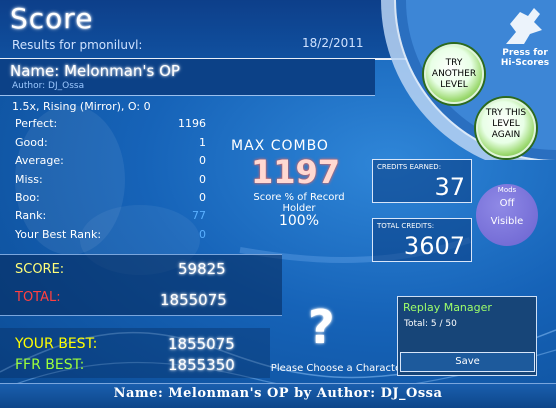 The height and width of the screenshot is (408, 556). Describe the element at coordinates (449, 187) in the screenshot. I see `credits-earned-value: 37` at that location.